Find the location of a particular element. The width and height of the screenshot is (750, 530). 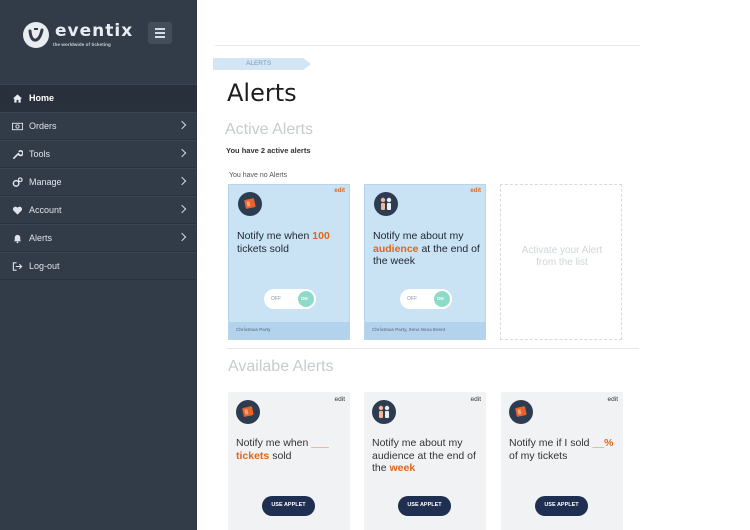

available-alerts-title: Availabe Alerts is located at coordinates (281, 366).